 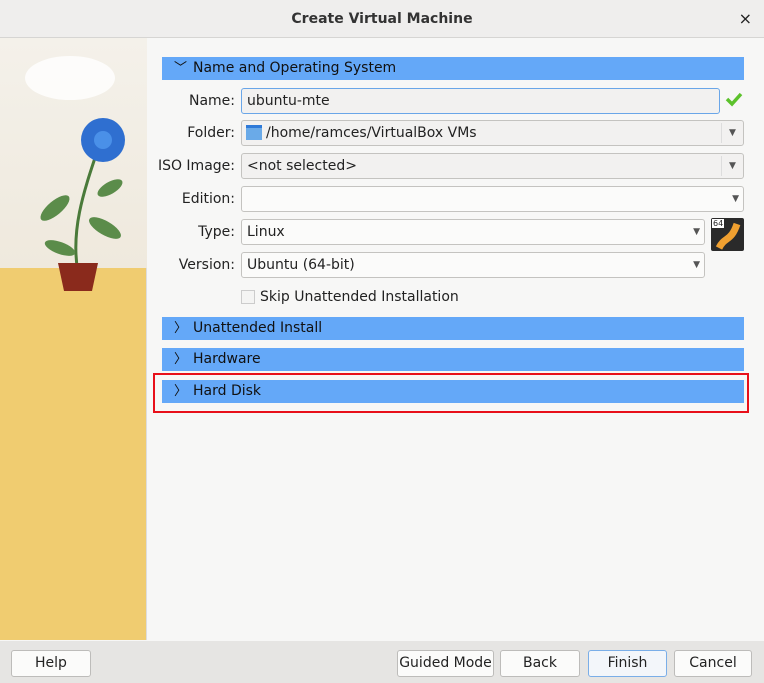 I want to click on section-hardware: 〉 Hardware, so click(x=453, y=359).